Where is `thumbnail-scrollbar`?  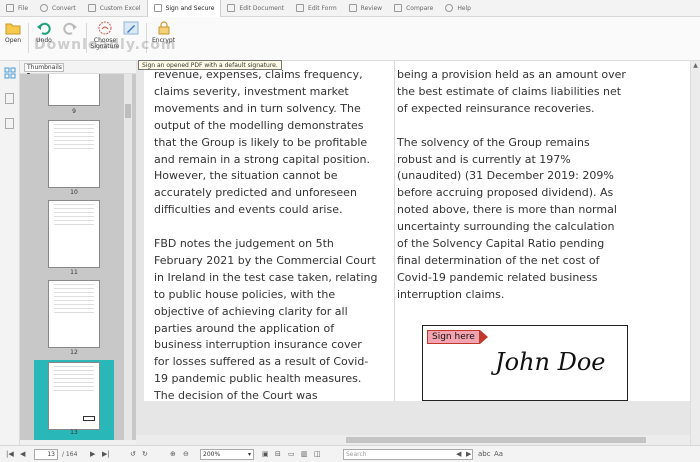
thumbnail-scrollbar is located at coordinates (128, 257).